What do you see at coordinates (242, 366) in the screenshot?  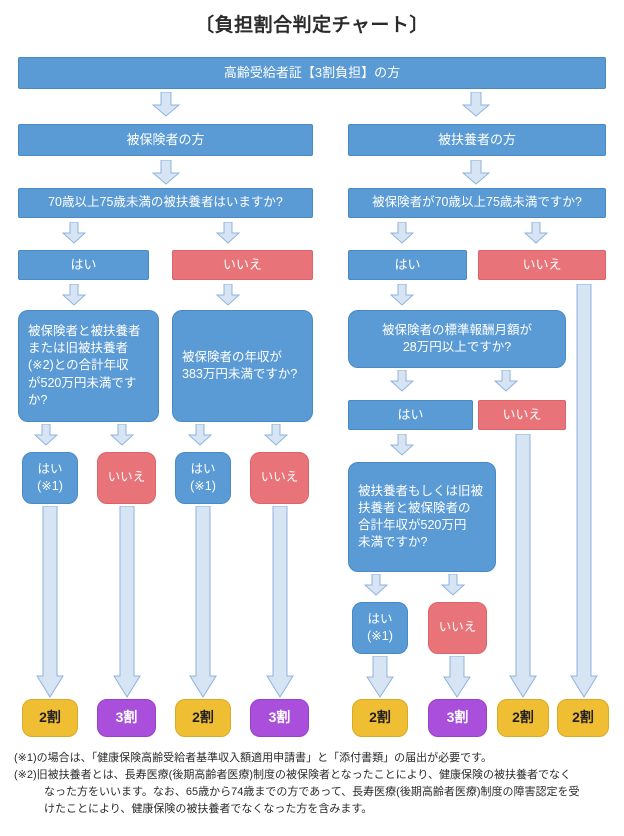 I see `node-left-question-no-path: 被保険者の年収が 383万円未満ですか?` at bounding box center [242, 366].